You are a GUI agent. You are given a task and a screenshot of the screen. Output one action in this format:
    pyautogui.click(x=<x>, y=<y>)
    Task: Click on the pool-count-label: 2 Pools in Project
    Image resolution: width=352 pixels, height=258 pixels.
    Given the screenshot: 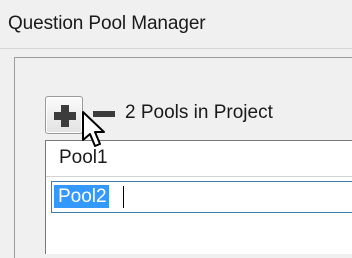 What is the action you would take?
    pyautogui.click(x=199, y=112)
    